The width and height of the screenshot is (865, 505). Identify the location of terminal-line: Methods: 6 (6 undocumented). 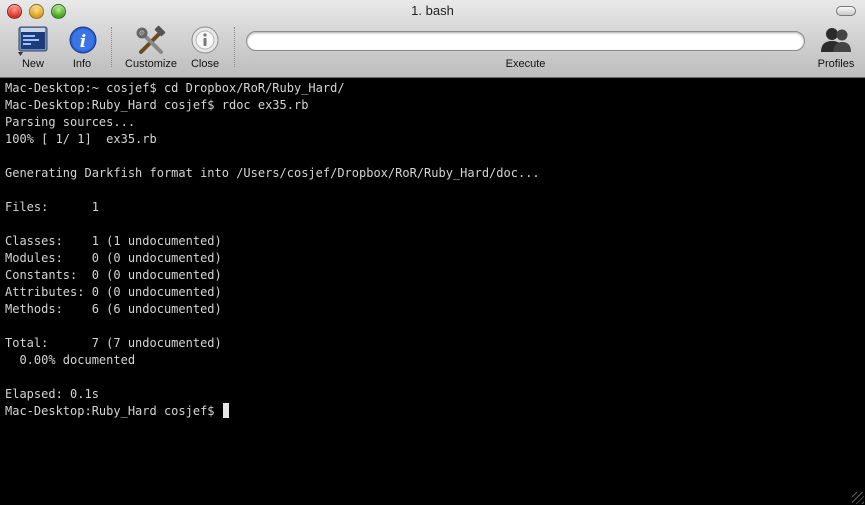
(113, 309).